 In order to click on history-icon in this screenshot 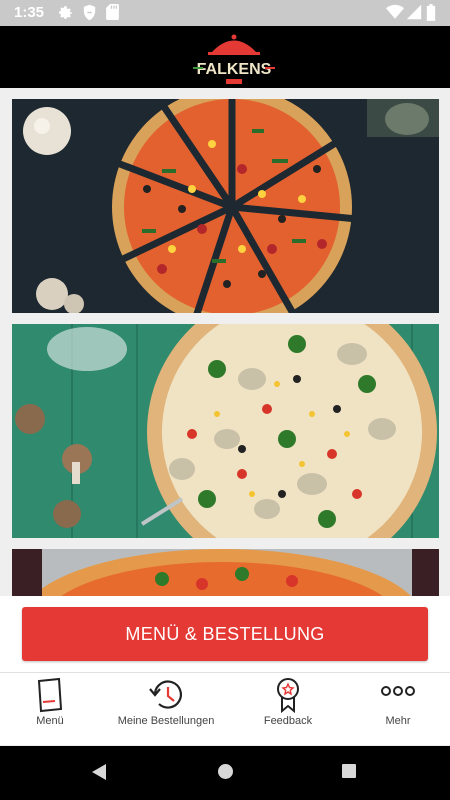, I will do `click(166, 696)`.